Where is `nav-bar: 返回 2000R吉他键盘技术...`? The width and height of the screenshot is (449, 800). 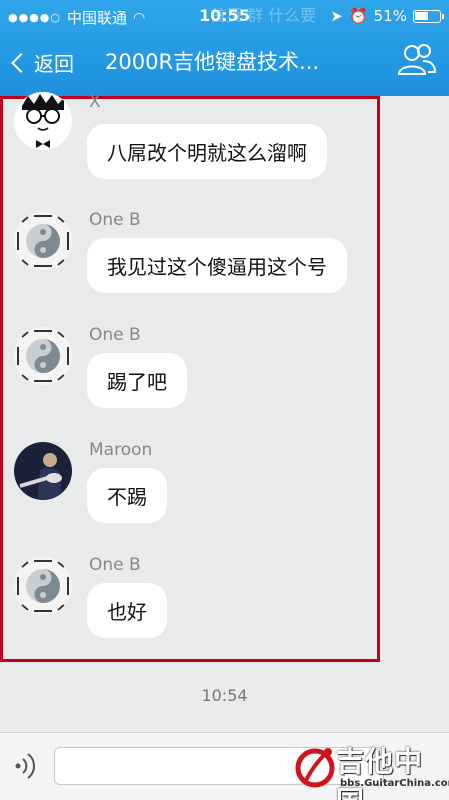 nav-bar: 返回 2000R吉他键盘技术... is located at coordinates (224, 65).